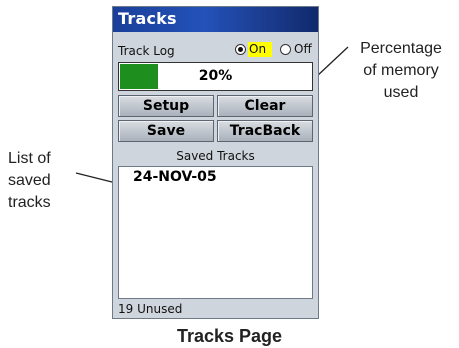 This screenshot has width=459, height=348. Describe the element at coordinates (166, 106) in the screenshot. I see `setup-button: Setup` at that location.